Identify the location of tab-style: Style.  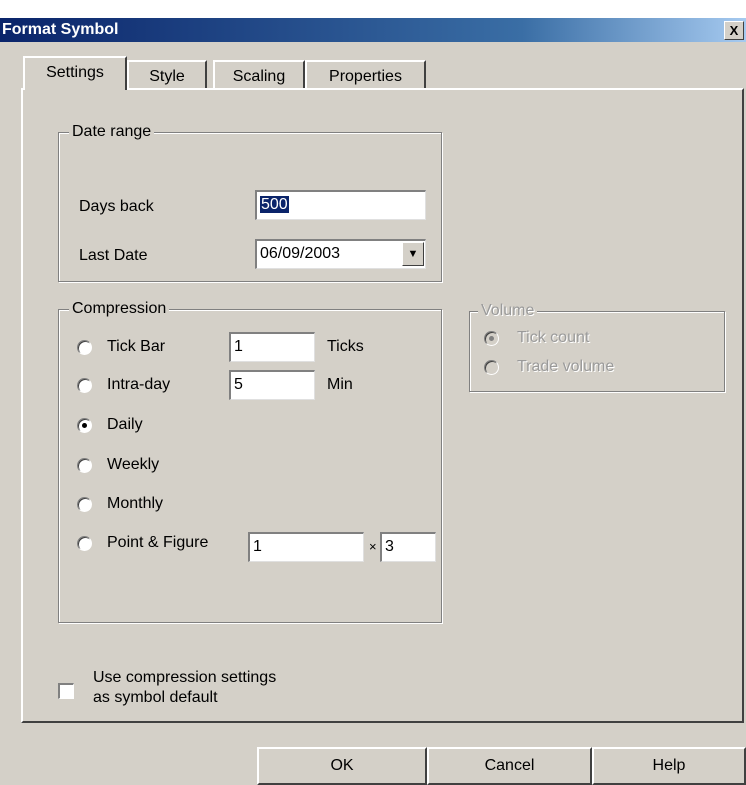
(167, 75).